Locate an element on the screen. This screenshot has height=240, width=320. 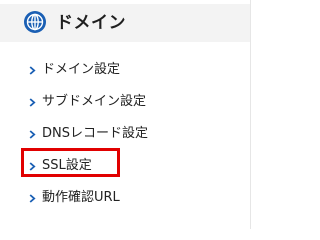
sidebar-item-domain-settings: ドメイン設定 is located at coordinates (125, 70).